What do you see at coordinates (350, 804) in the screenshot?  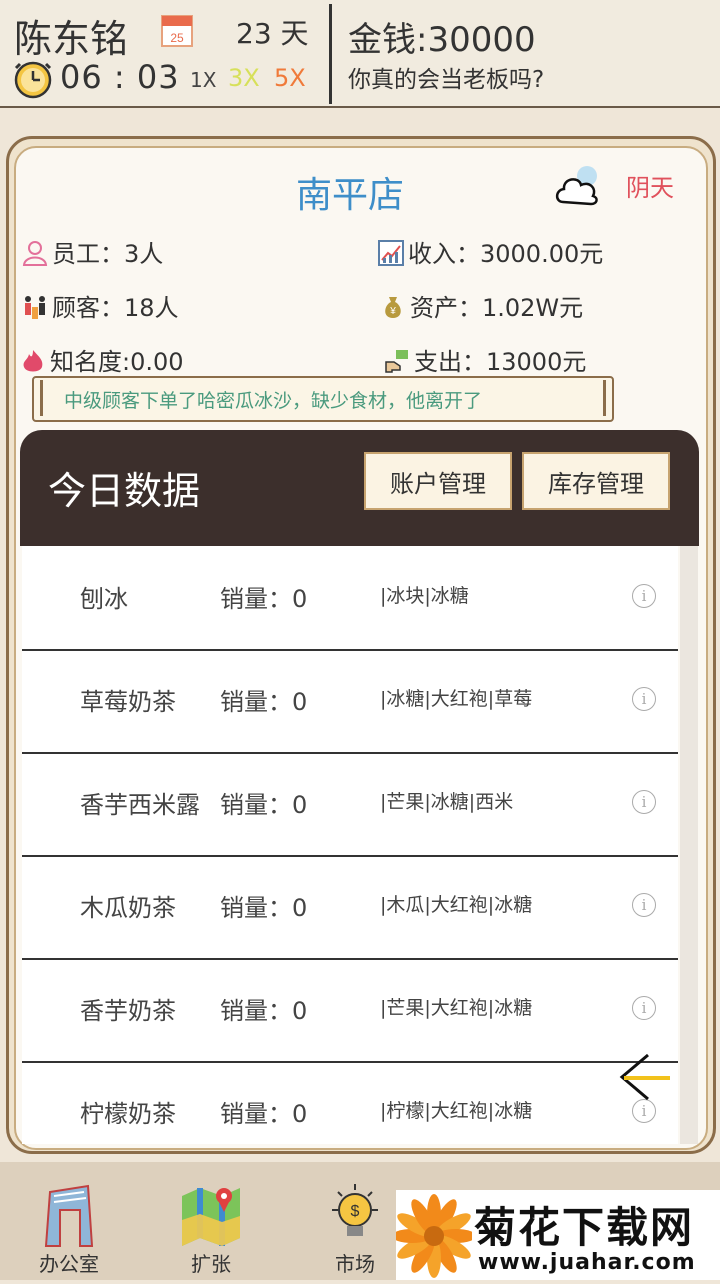 I see `product-row: 香芋西米露 销量：0 |芒果|冰糖|西米 i` at bounding box center [350, 804].